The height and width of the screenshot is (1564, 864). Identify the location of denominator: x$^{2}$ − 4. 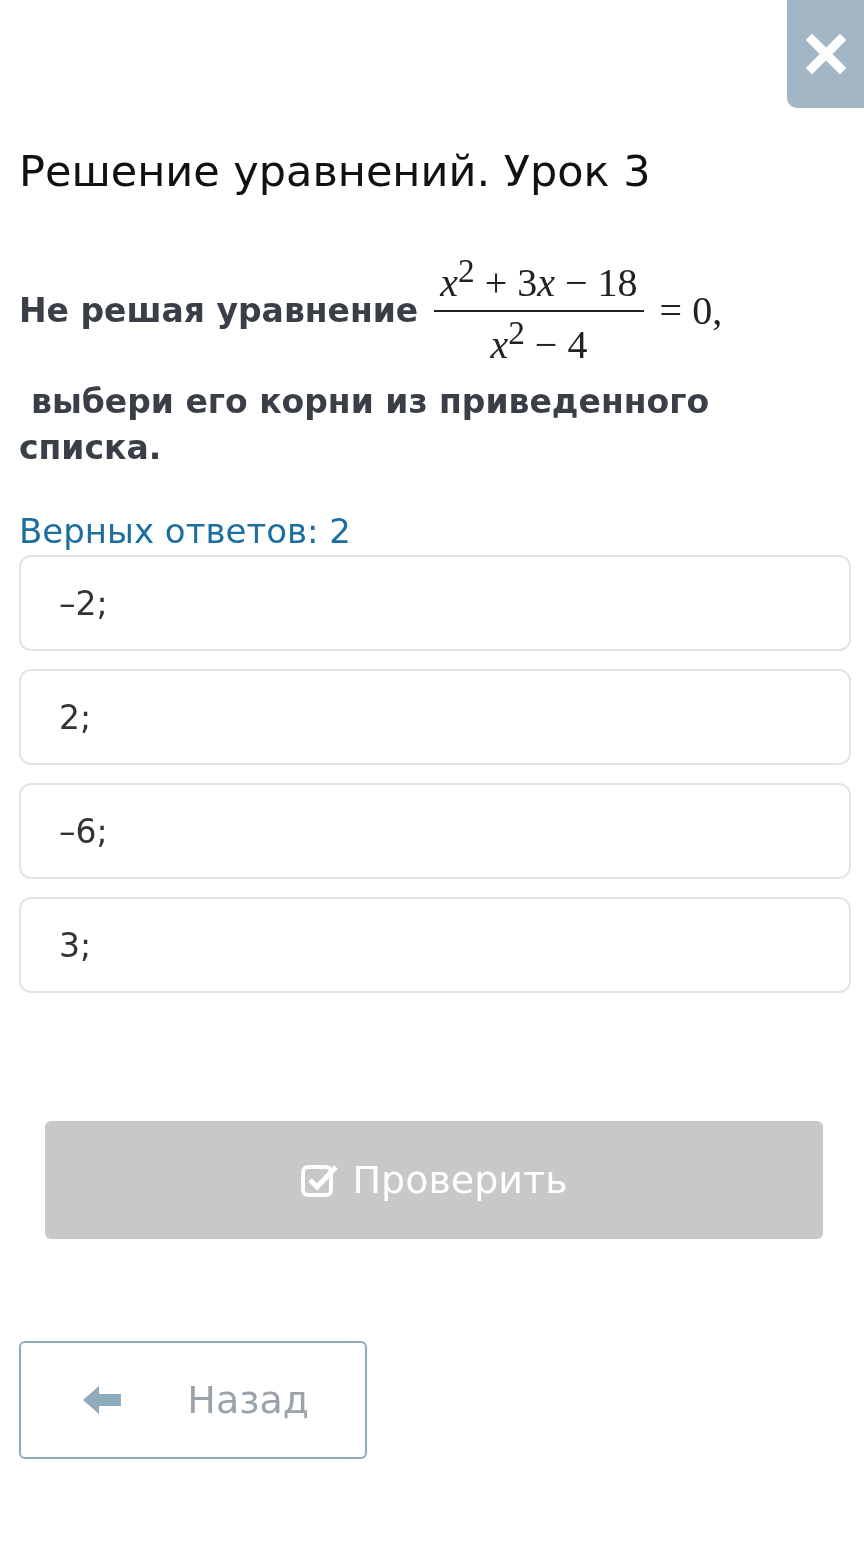
(539, 341).